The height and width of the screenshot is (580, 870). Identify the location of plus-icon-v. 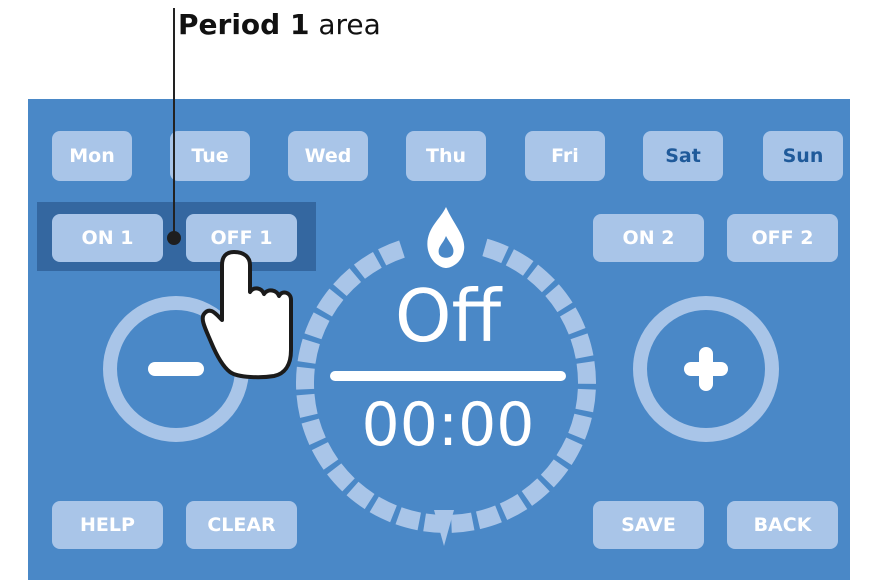
(706, 369).